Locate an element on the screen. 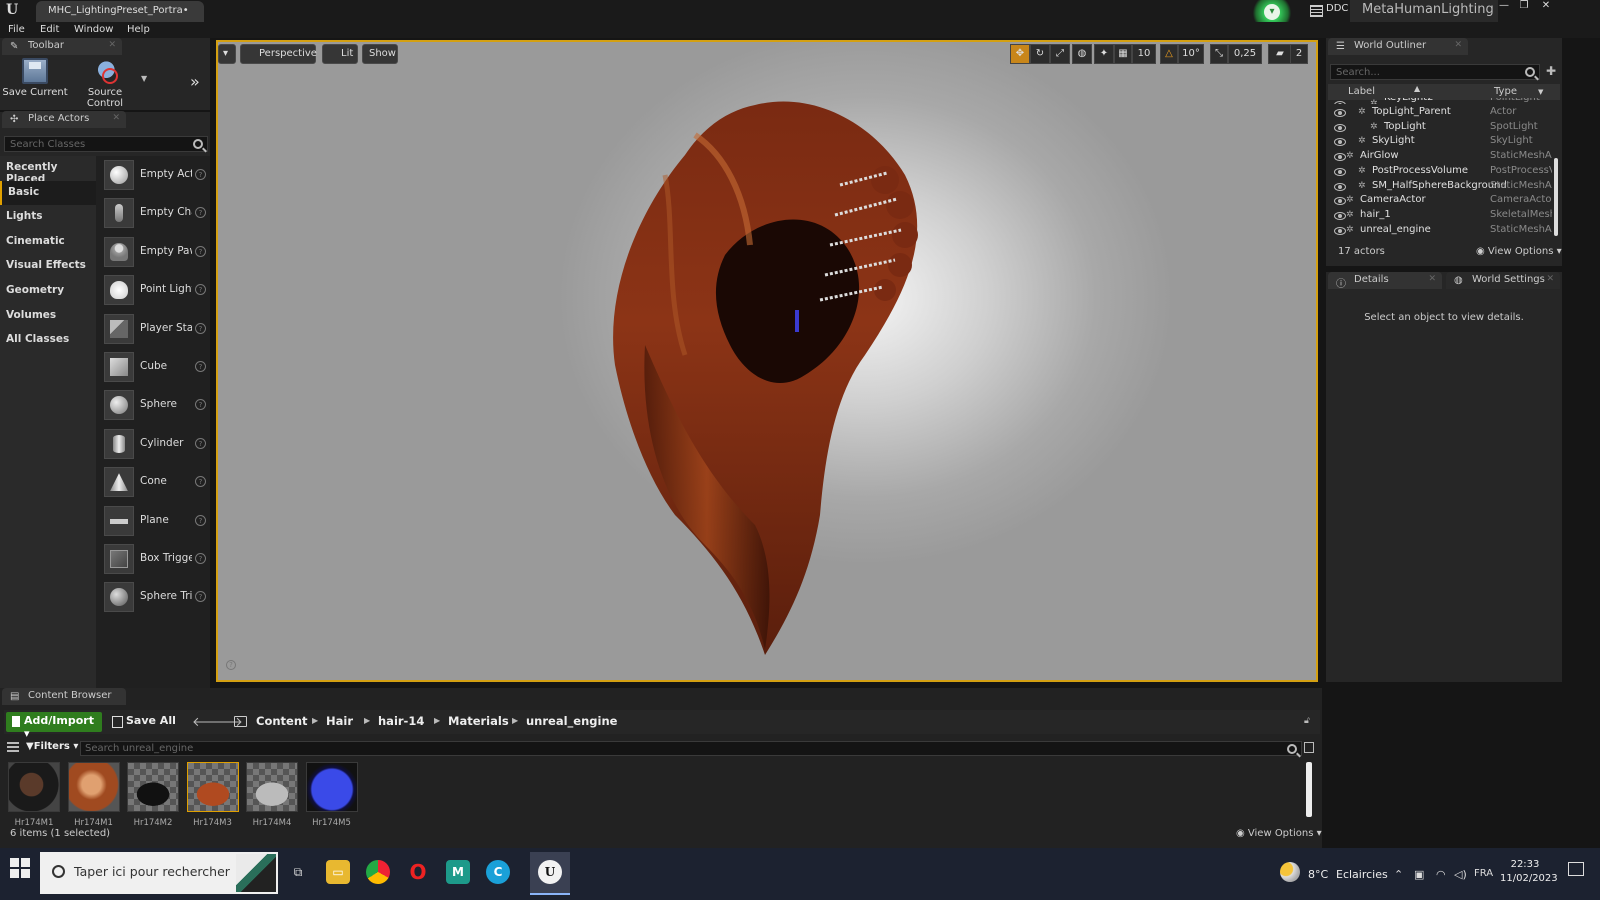 The height and width of the screenshot is (900, 1600). source-control-button: Source Control is located at coordinates (105, 83).